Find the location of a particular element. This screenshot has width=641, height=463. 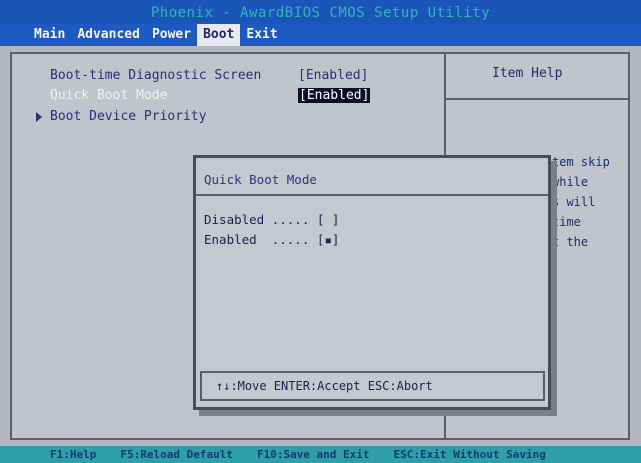

option-value: [Enabled] is located at coordinates (333, 75).